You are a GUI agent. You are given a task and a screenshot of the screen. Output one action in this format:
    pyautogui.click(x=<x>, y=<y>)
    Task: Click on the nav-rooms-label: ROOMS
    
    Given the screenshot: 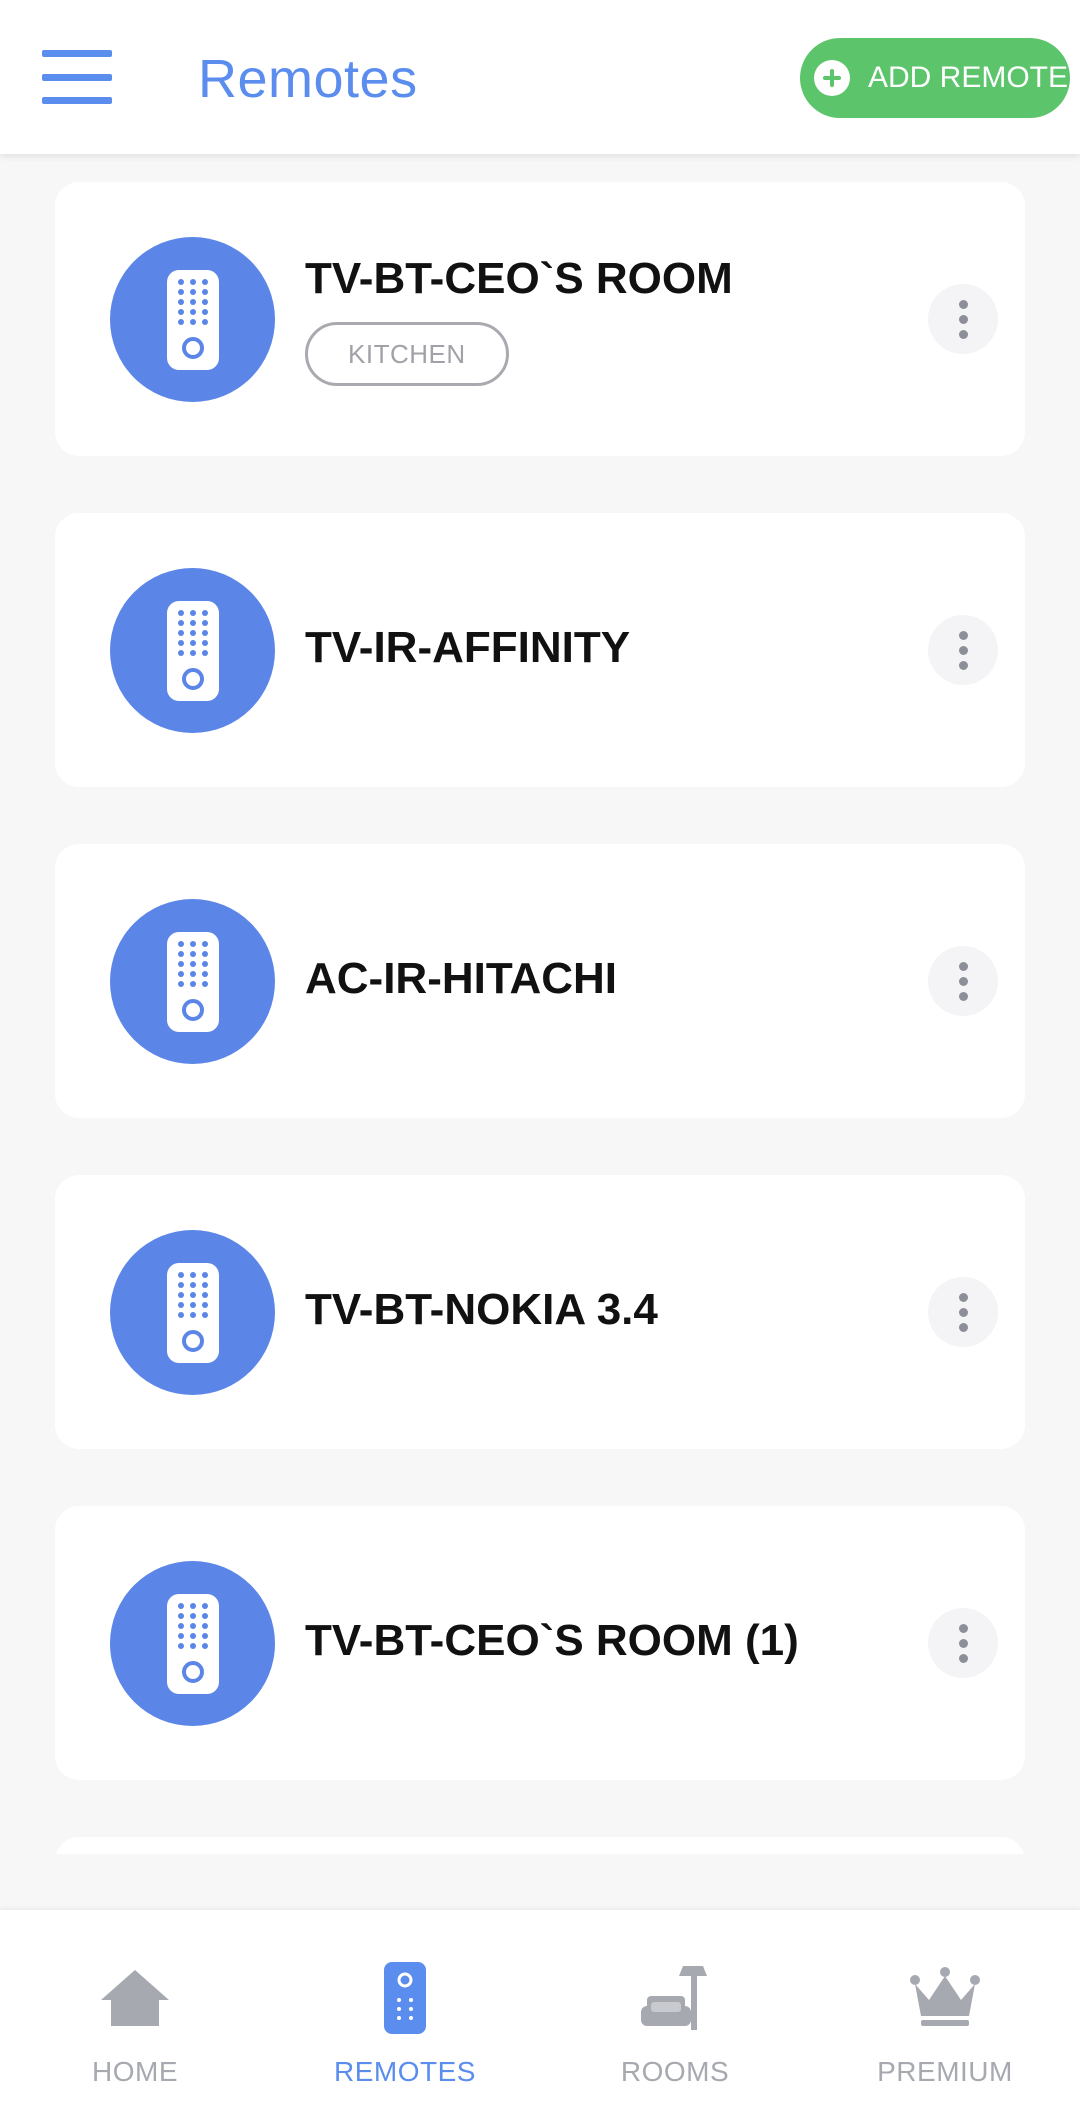 What is the action you would take?
    pyautogui.click(x=675, y=2071)
    